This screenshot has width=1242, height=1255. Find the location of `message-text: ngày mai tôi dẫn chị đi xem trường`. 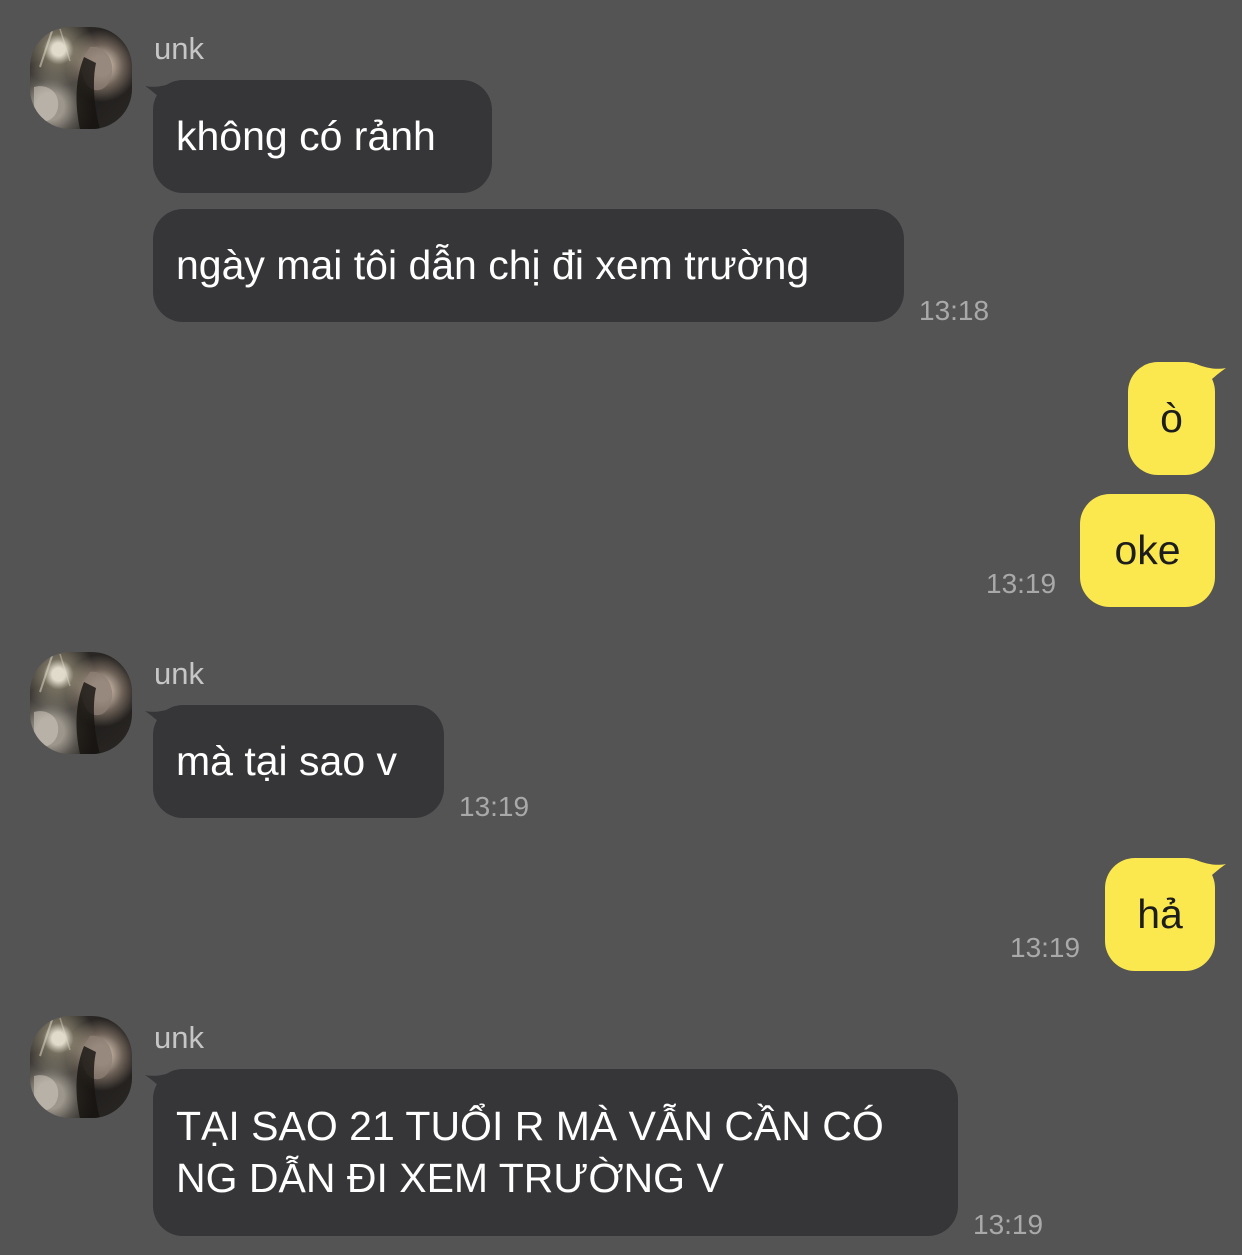

message-text: ngày mai tôi dẫn chị đi xem trường is located at coordinates (493, 265).